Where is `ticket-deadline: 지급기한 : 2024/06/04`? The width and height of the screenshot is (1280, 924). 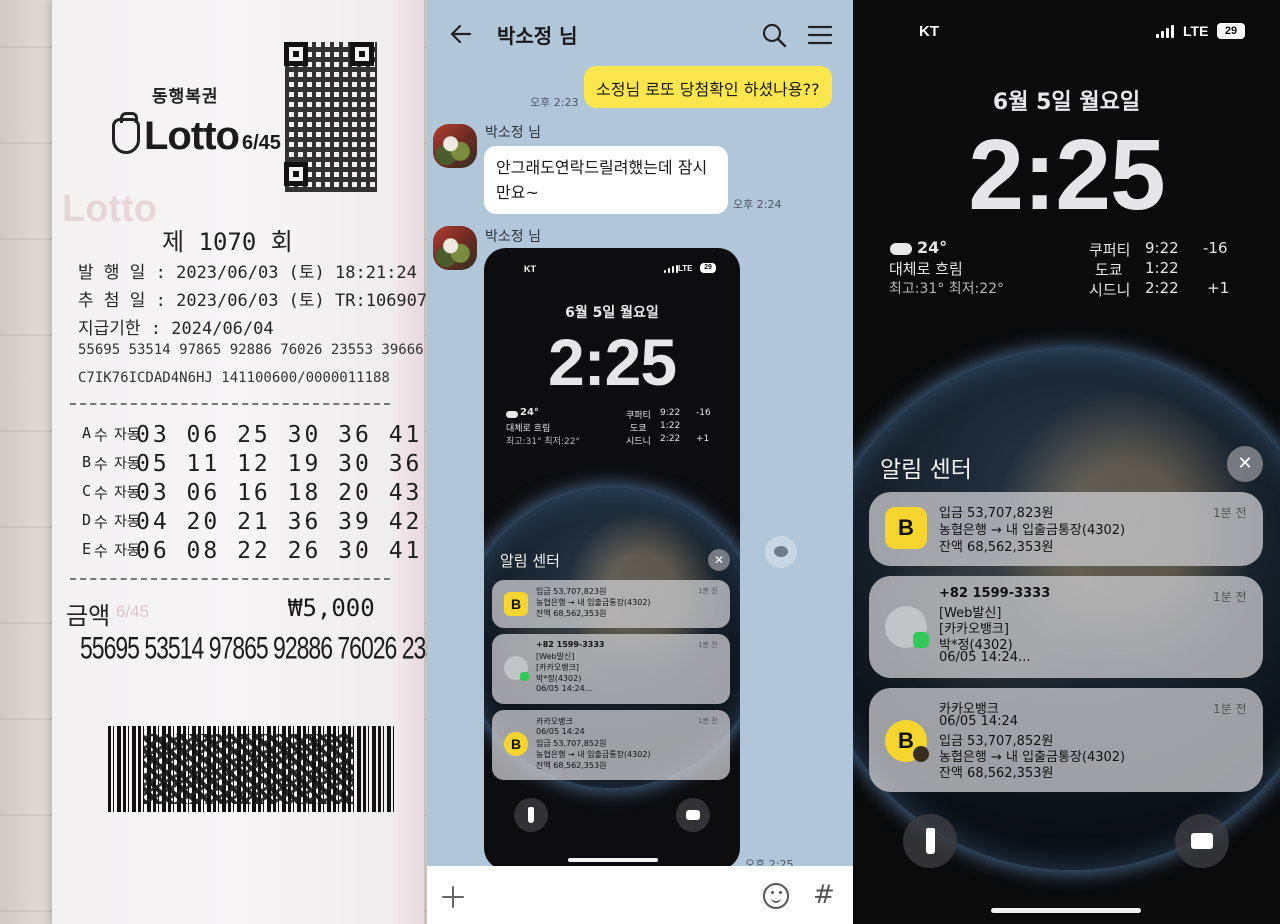 ticket-deadline: 지급기한 : 2024/06/04 is located at coordinates (176, 329).